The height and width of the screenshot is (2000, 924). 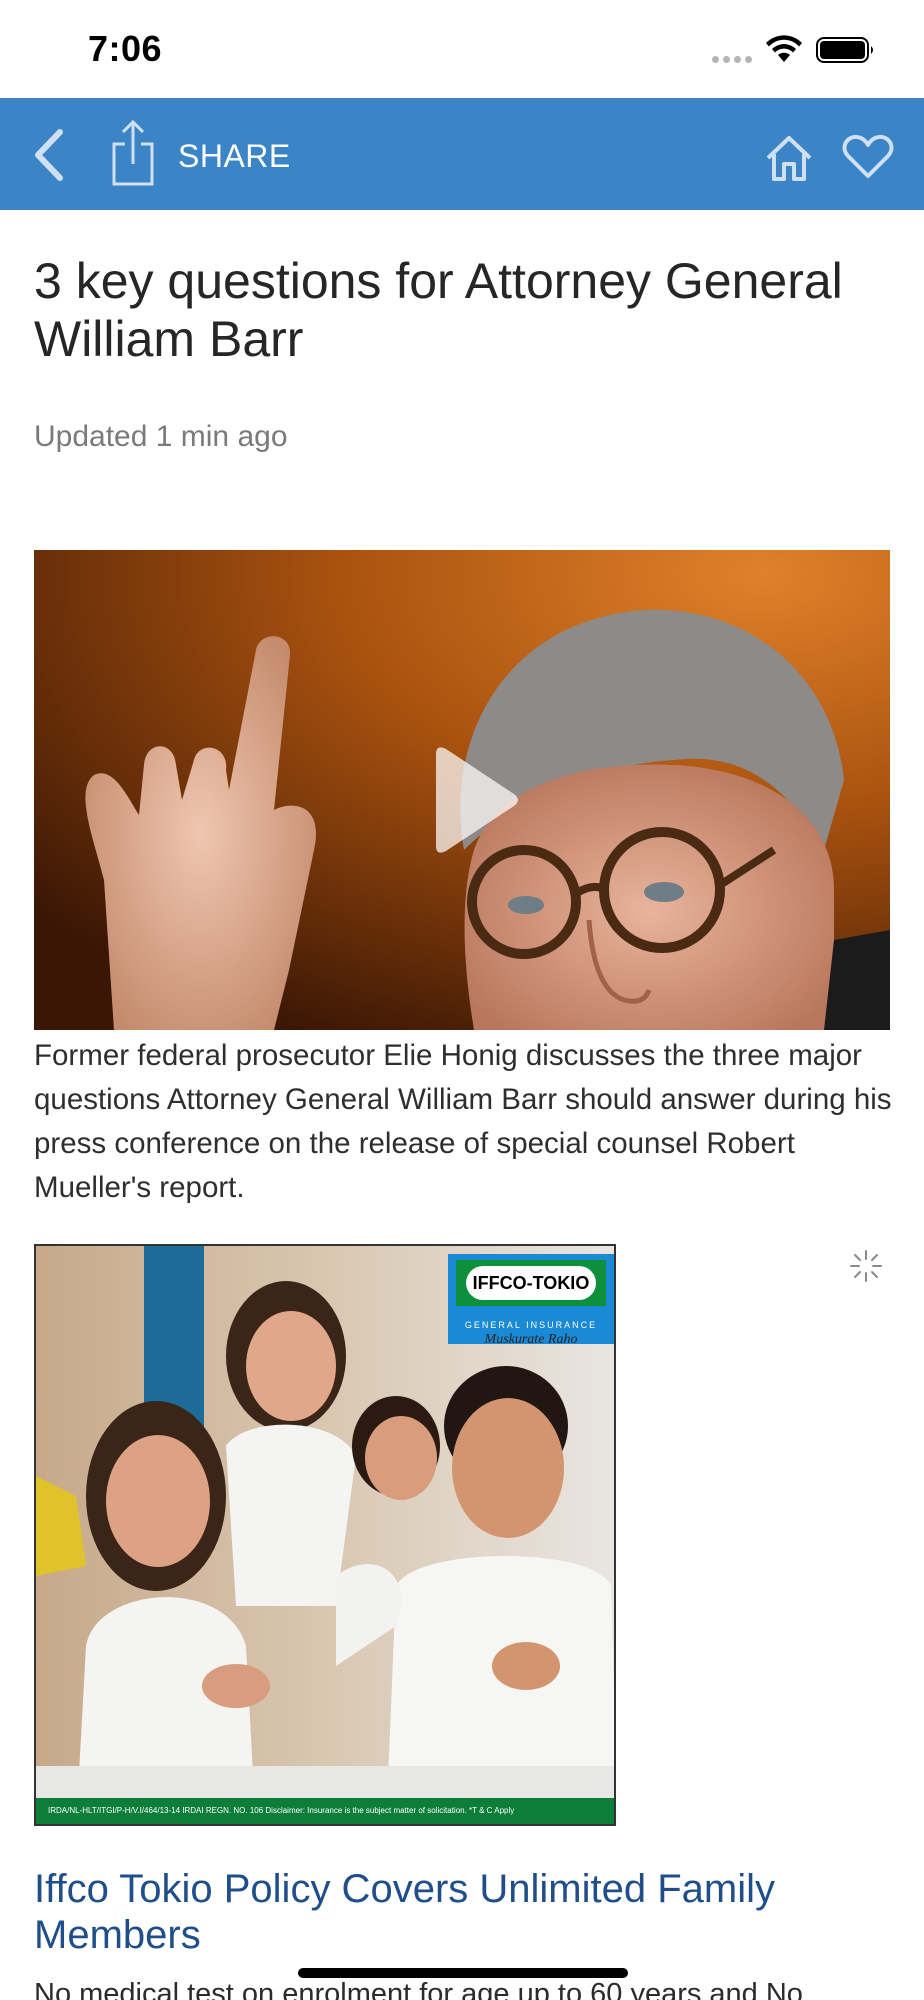 What do you see at coordinates (125, 48) in the screenshot?
I see `status-time: 7:06` at bounding box center [125, 48].